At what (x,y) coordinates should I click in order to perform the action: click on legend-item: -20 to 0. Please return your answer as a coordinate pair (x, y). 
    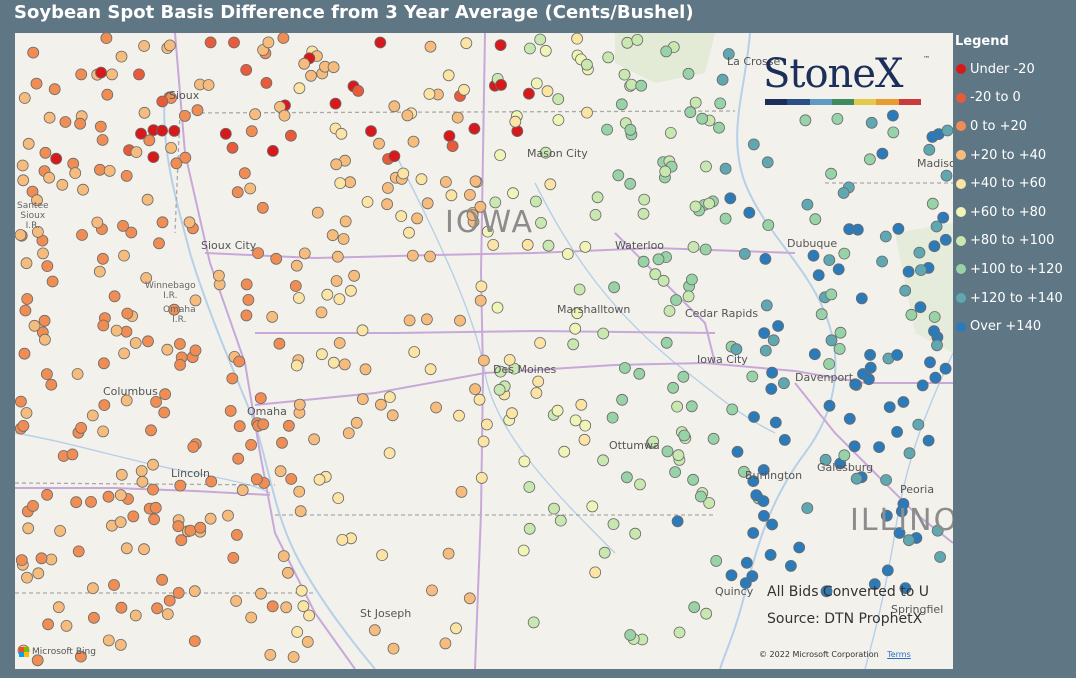
    Looking at the image, I should click on (1015, 98).